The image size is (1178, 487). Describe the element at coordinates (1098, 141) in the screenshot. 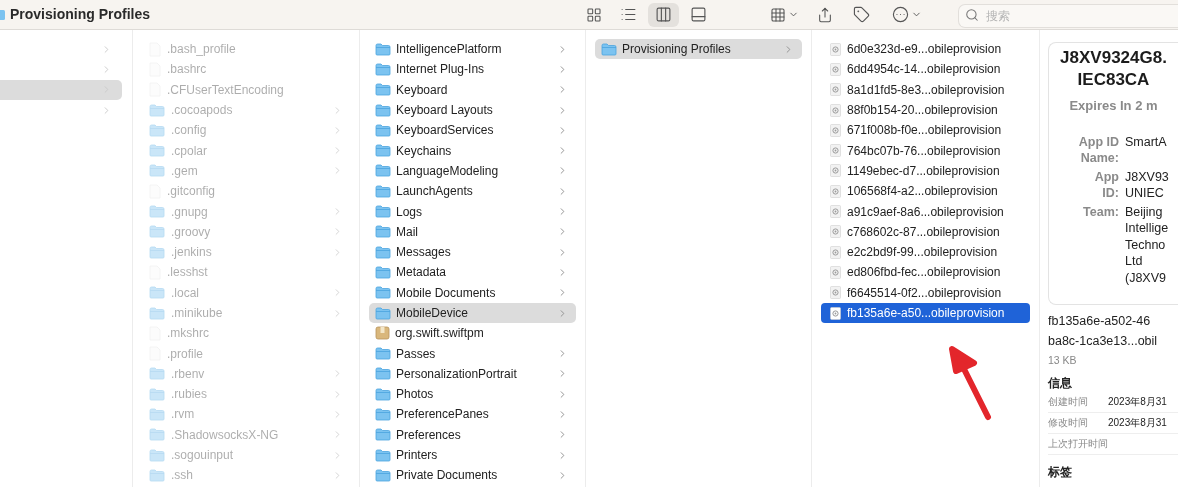

I see `field-label: App ID` at that location.